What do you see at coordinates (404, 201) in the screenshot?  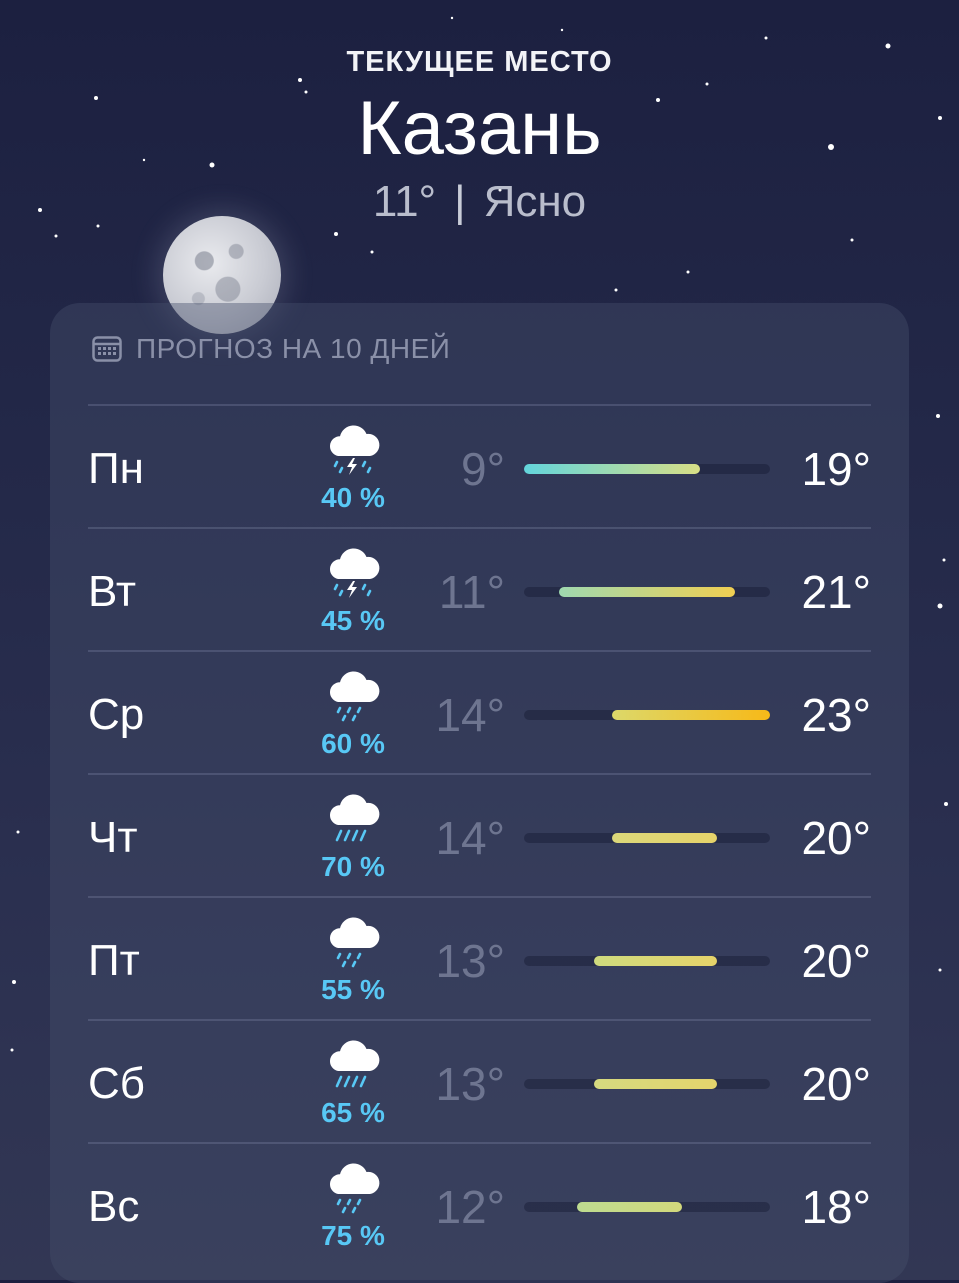 I see `current-temperature: 11°` at bounding box center [404, 201].